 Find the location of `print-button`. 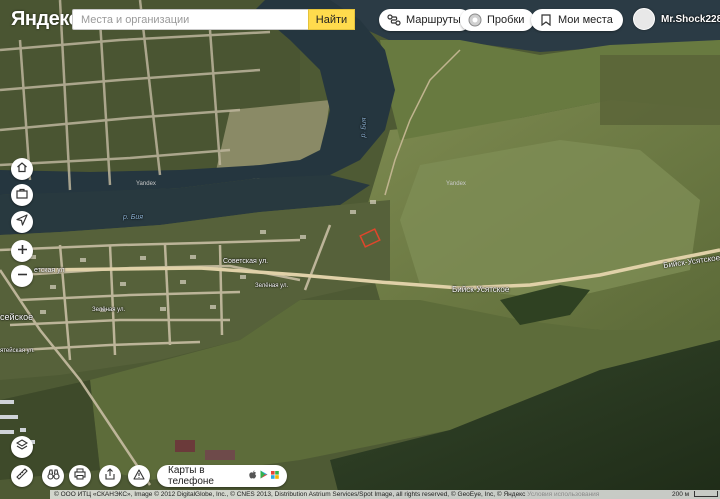

print-button is located at coordinates (80, 476).